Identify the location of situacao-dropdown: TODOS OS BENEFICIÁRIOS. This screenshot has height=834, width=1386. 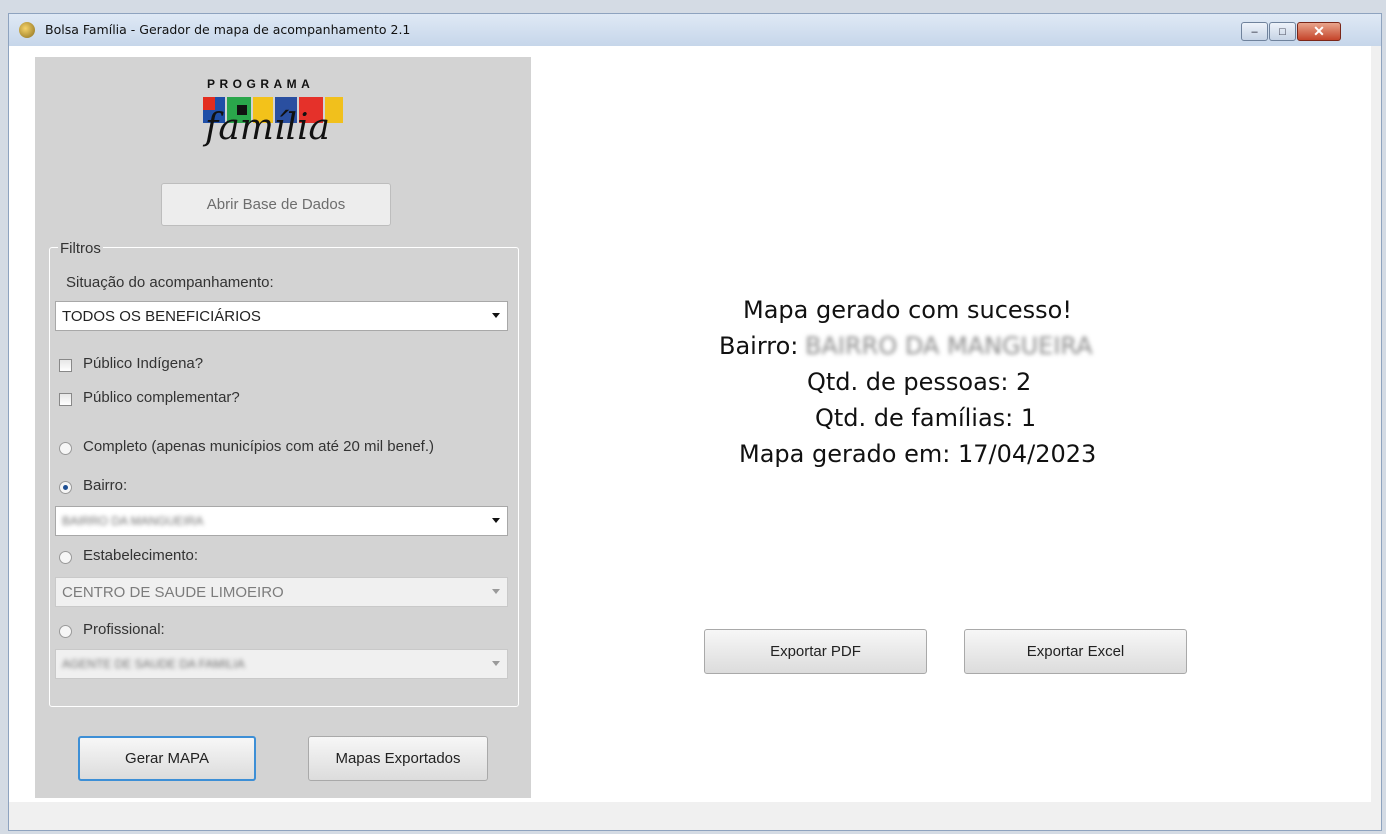
(281, 316).